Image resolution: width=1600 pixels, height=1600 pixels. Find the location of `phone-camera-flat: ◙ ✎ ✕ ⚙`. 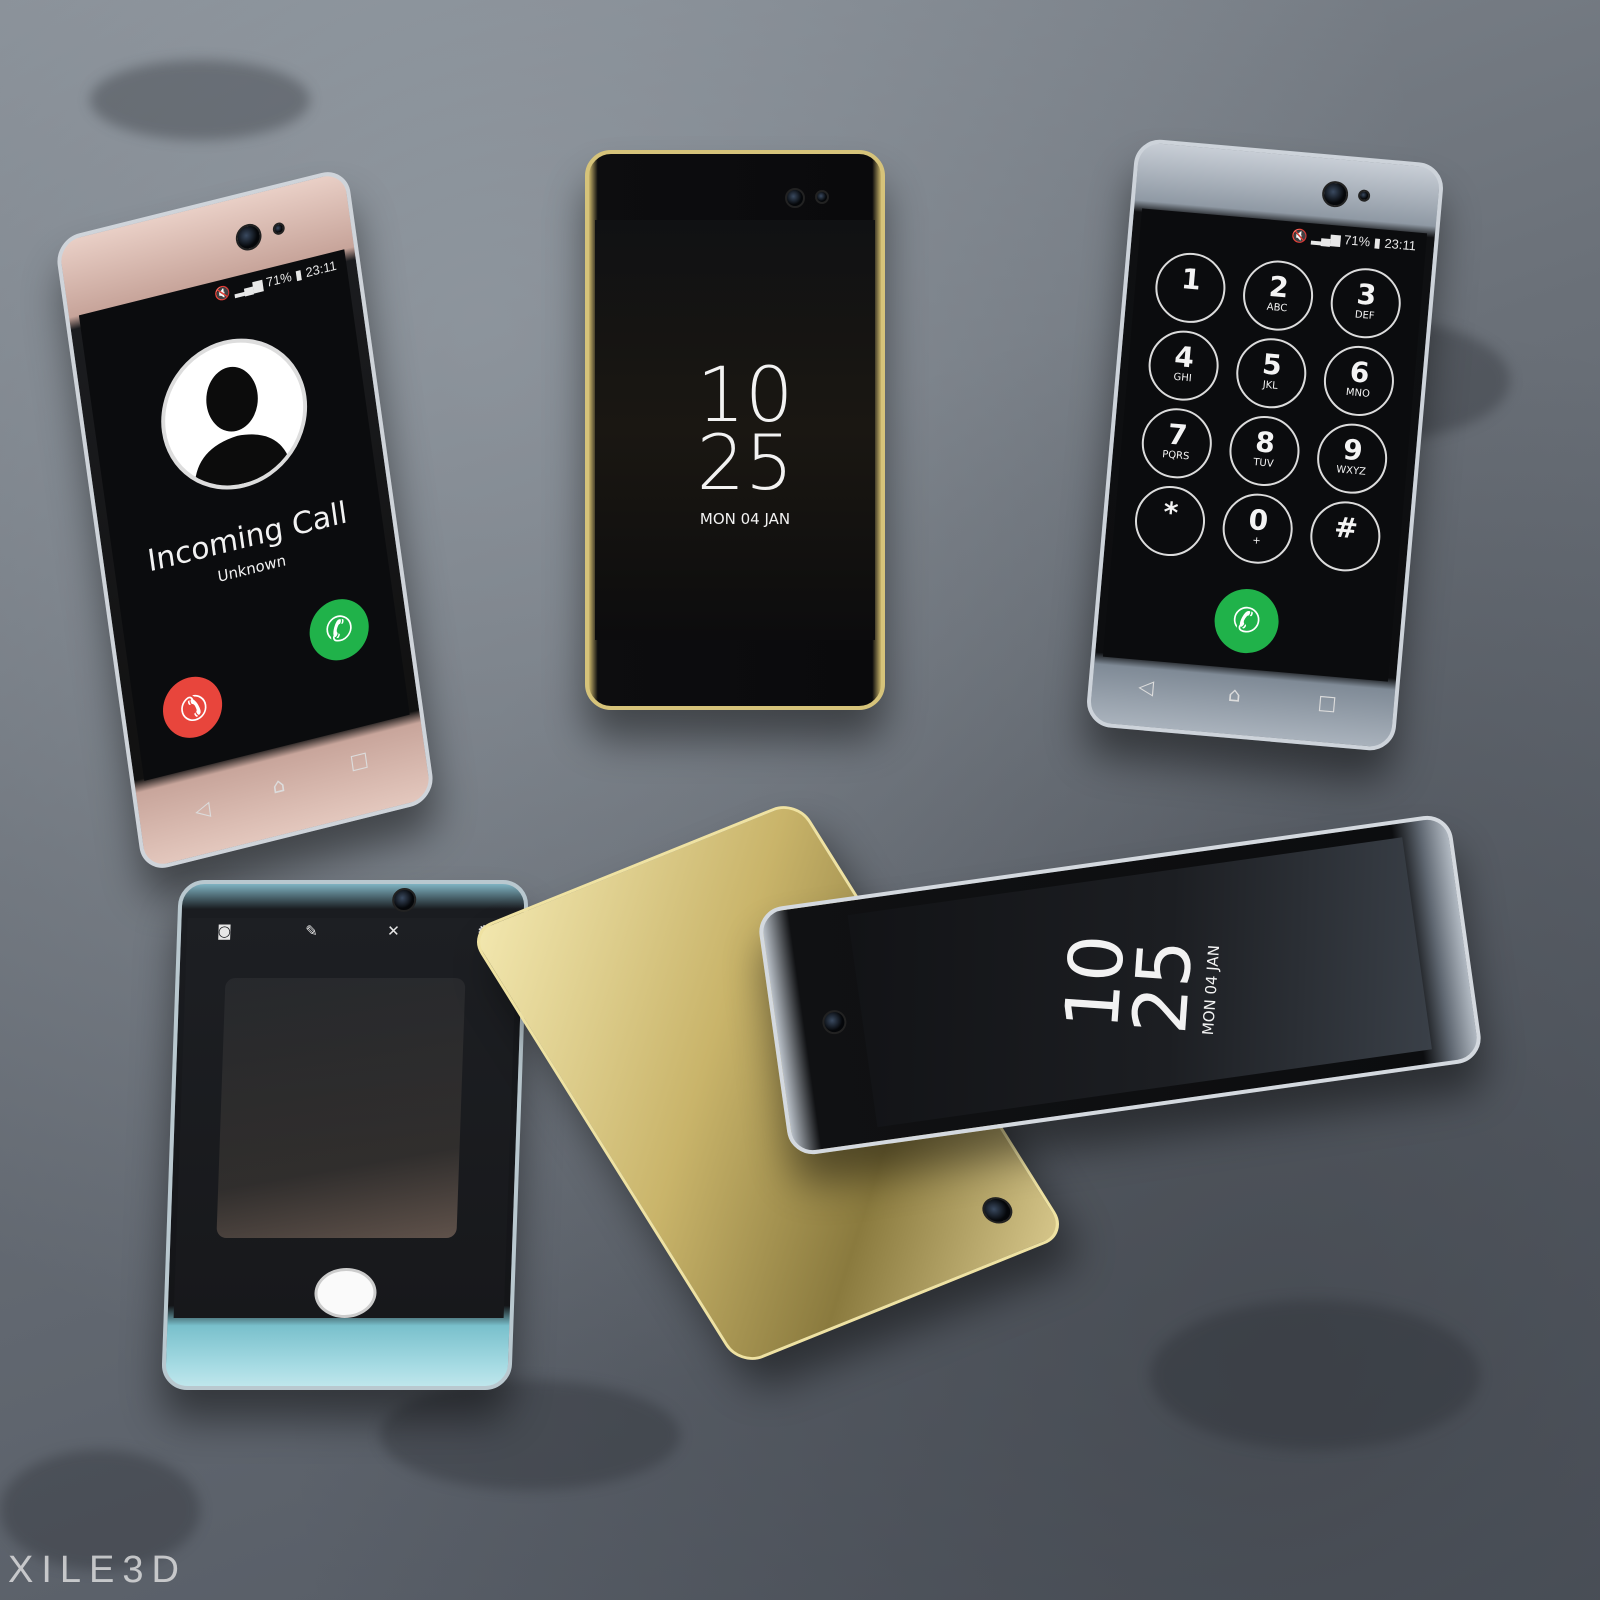

phone-camera-flat: ◙ ✎ ✕ ⚙ is located at coordinates (345, 1135).